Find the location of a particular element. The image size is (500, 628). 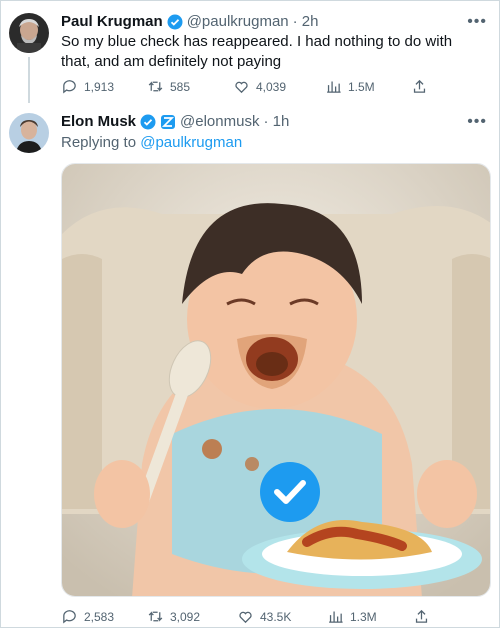

reply-count: 2,583 is located at coordinates (99, 616).